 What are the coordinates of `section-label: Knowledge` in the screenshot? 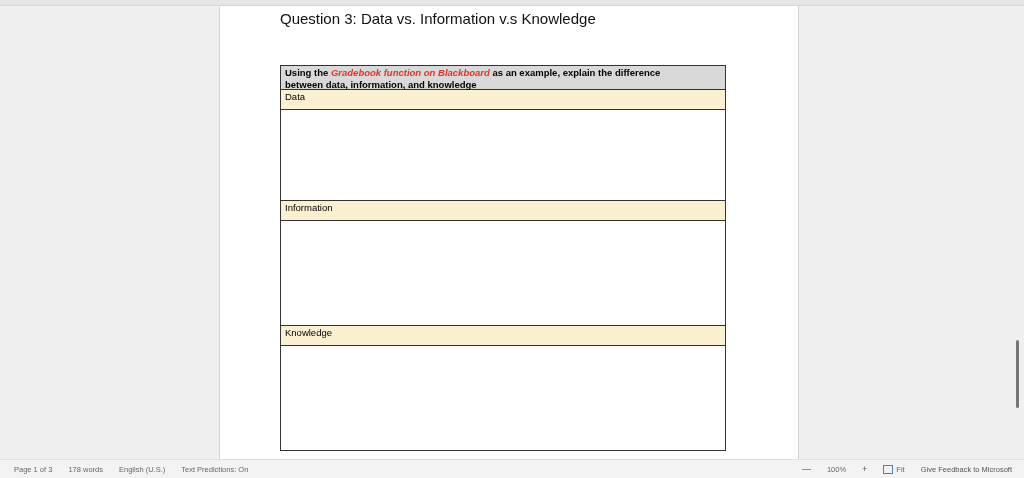 It's located at (503, 336).